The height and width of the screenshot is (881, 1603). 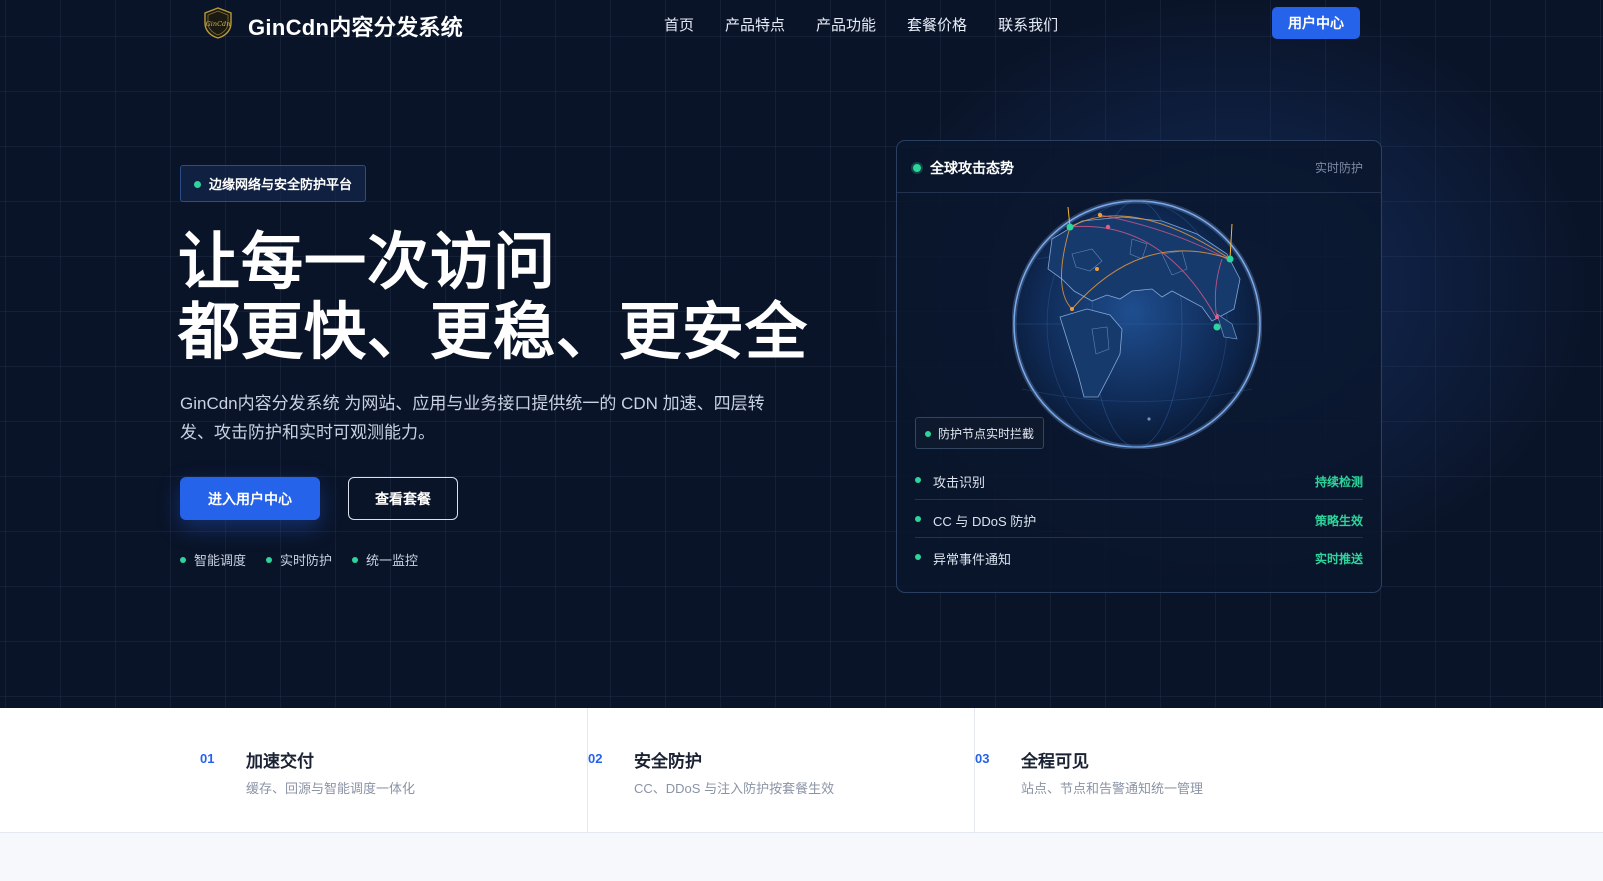 I want to click on globe-illustration, so click(x=1137, y=324).